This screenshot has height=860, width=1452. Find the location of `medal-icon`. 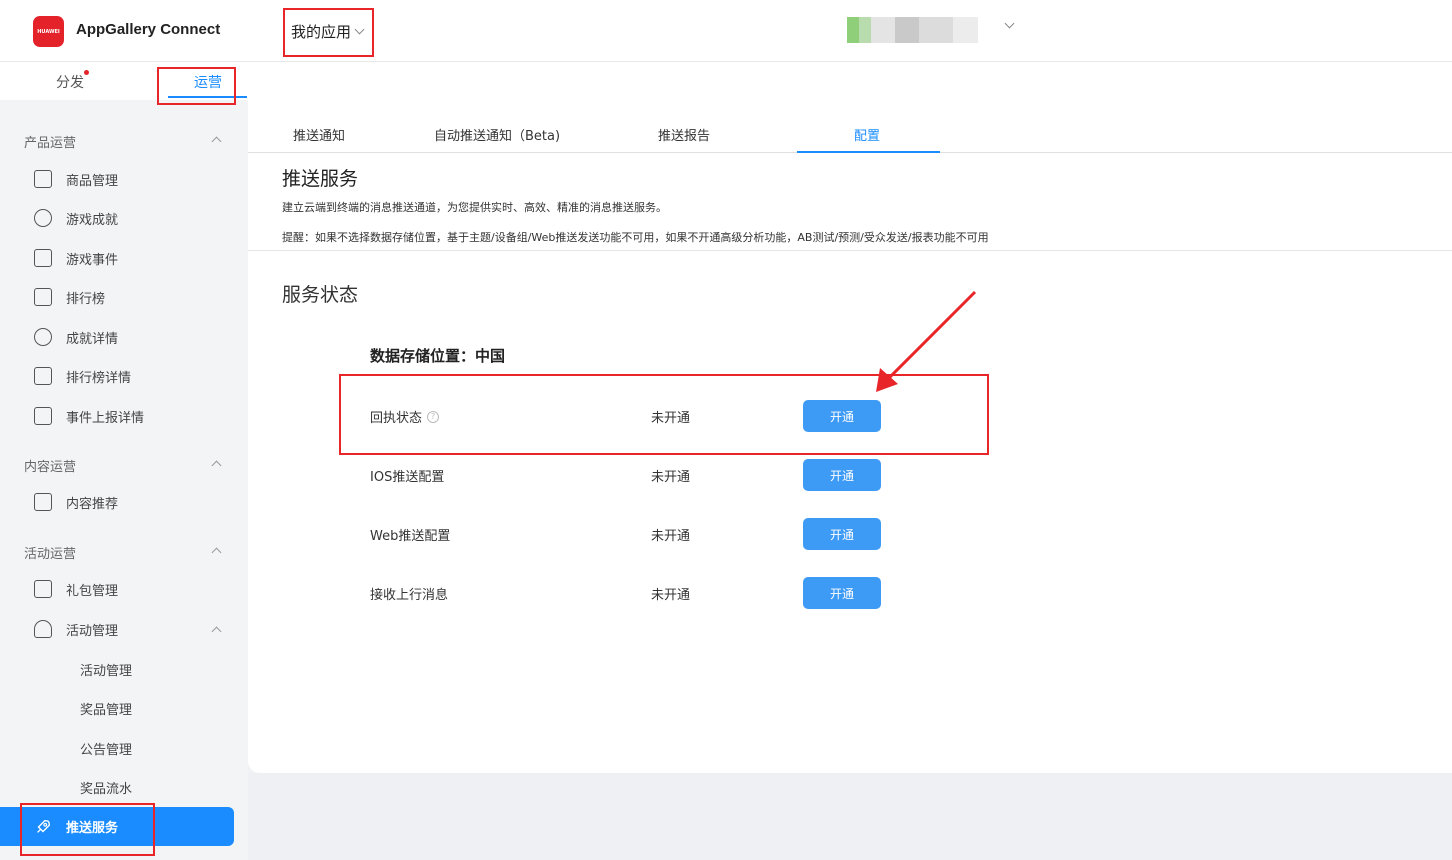

medal-icon is located at coordinates (43, 218).